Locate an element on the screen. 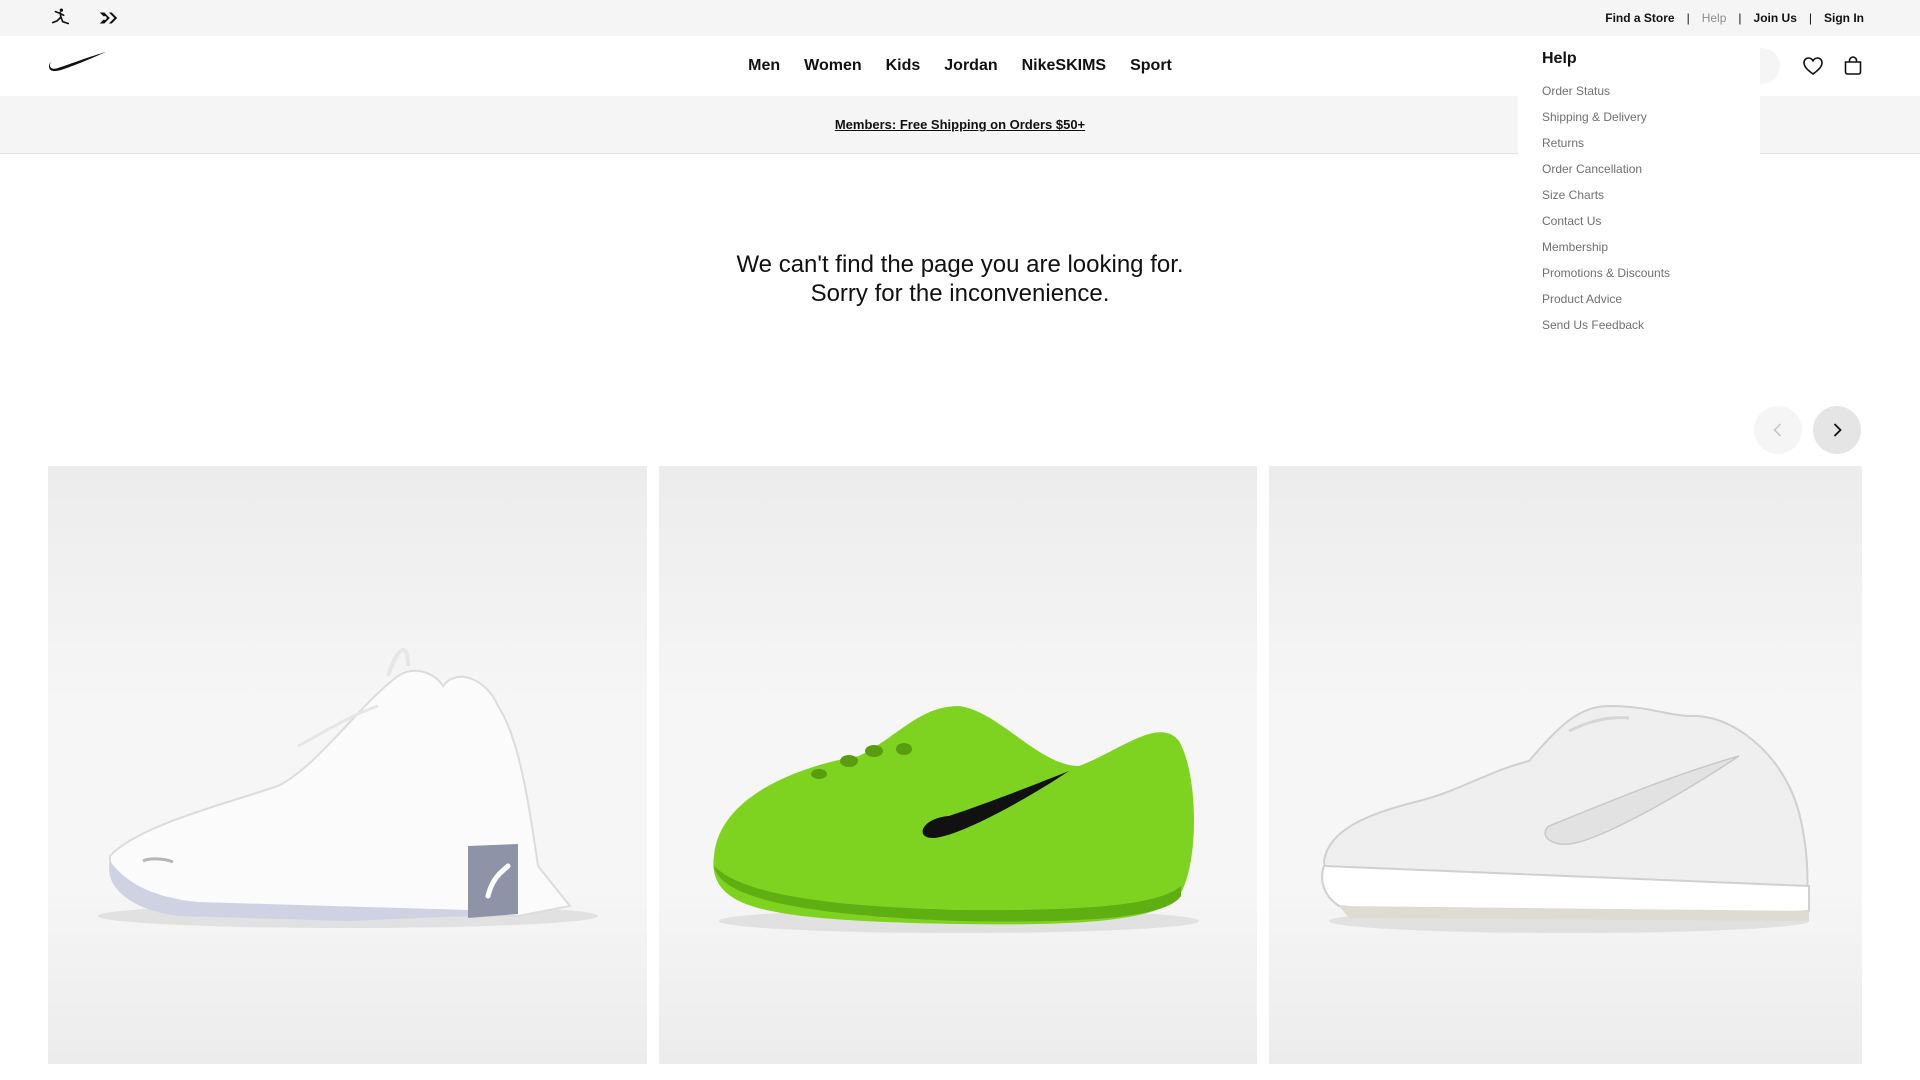 The height and width of the screenshot is (1080, 1920). help-item-send-feedback: Send Us Feedback is located at coordinates (1639, 325).